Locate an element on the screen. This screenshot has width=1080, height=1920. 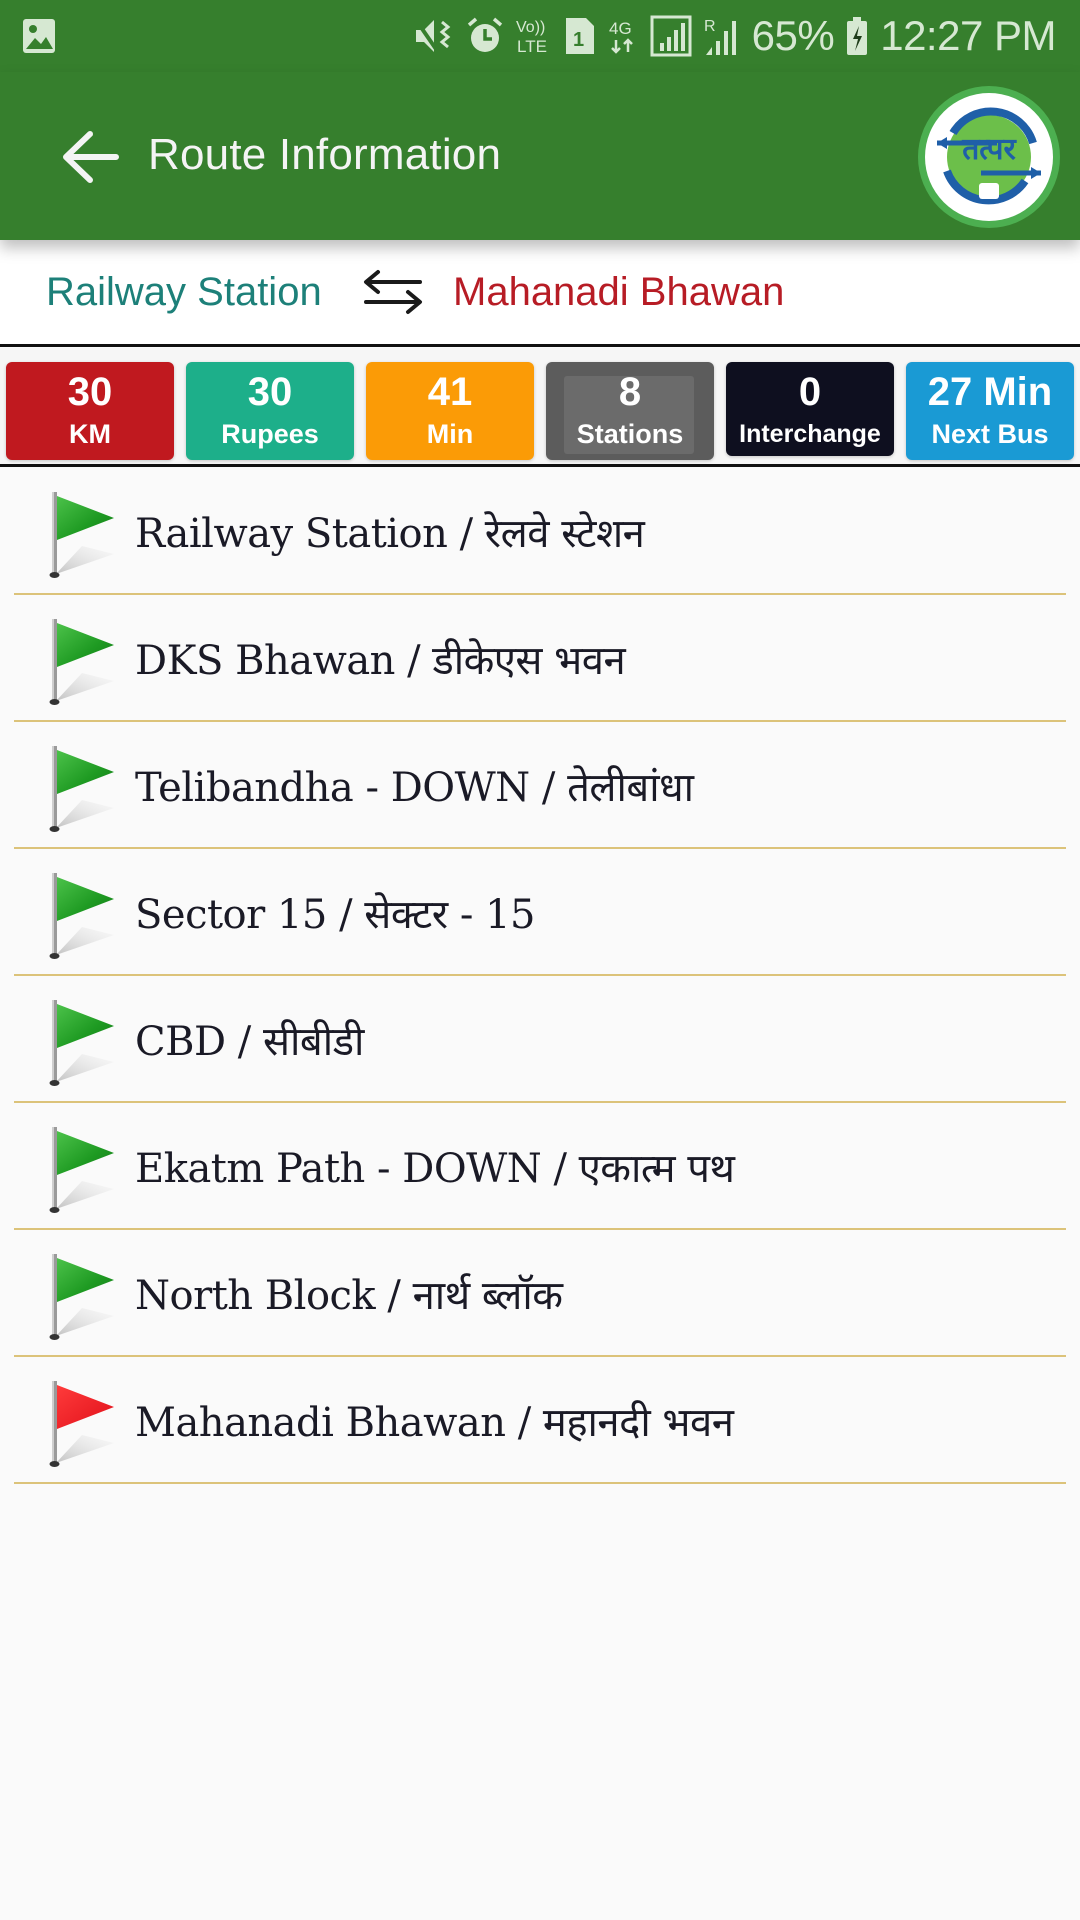
stat-label: Rupees is located at coordinates (270, 434).